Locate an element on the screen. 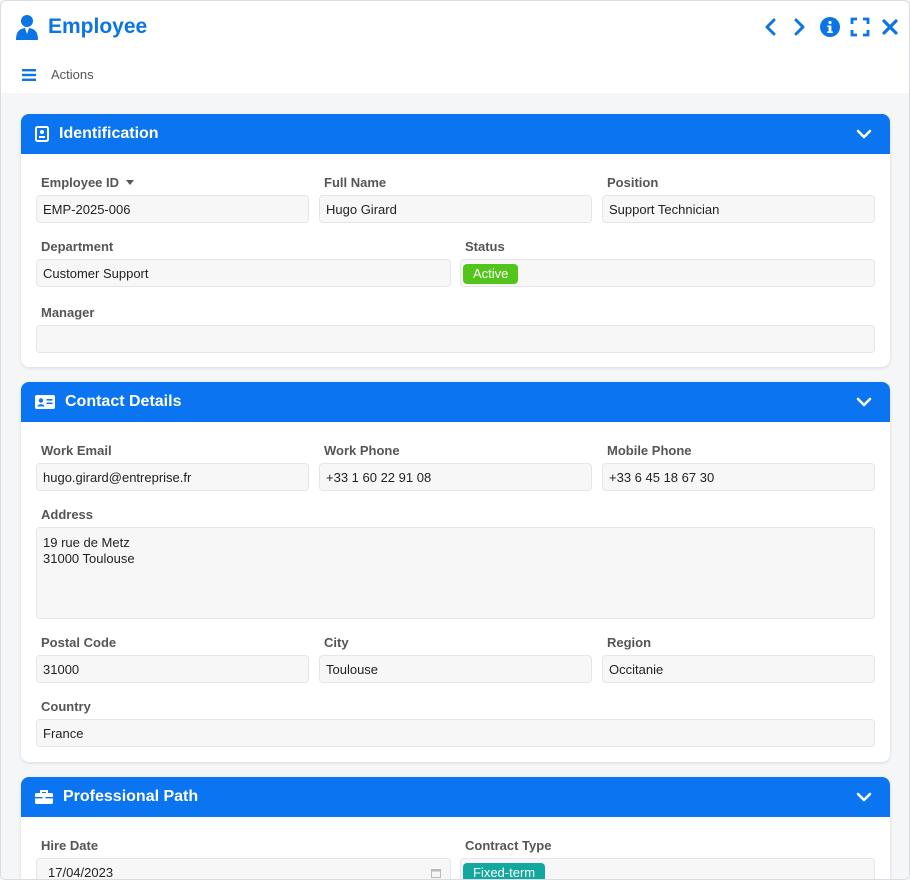 This screenshot has width=910, height=880. window-title: Employee is located at coordinates (98, 26).